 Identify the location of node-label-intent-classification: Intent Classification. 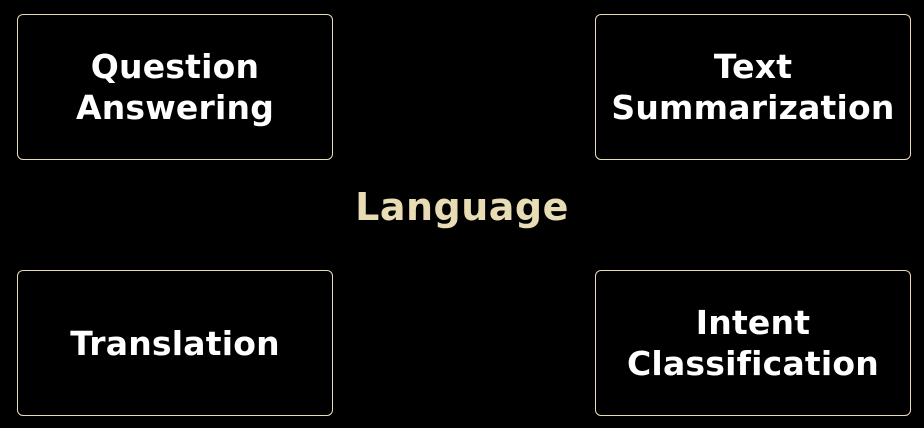
(753, 343).